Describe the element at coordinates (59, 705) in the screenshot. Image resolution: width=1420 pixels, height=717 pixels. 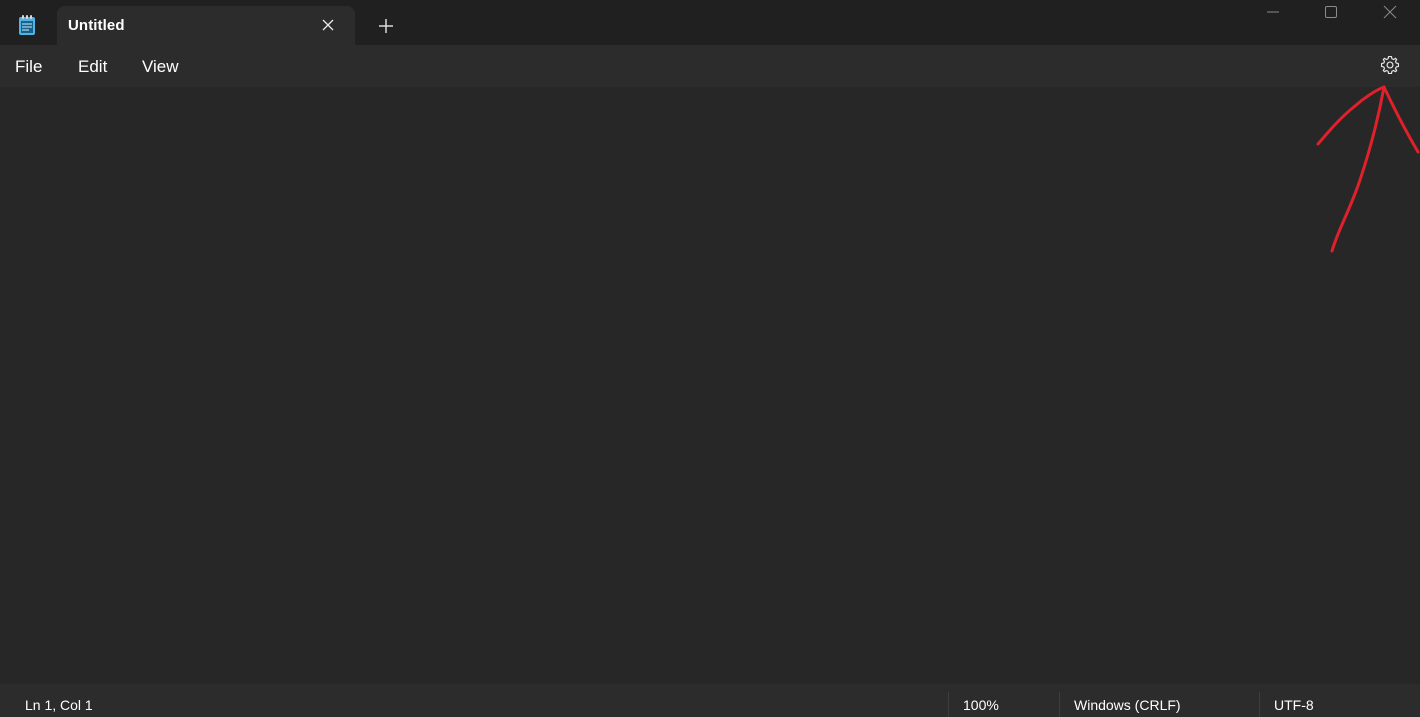
I see `cursor-position: Ln 1, Col 1` at that location.